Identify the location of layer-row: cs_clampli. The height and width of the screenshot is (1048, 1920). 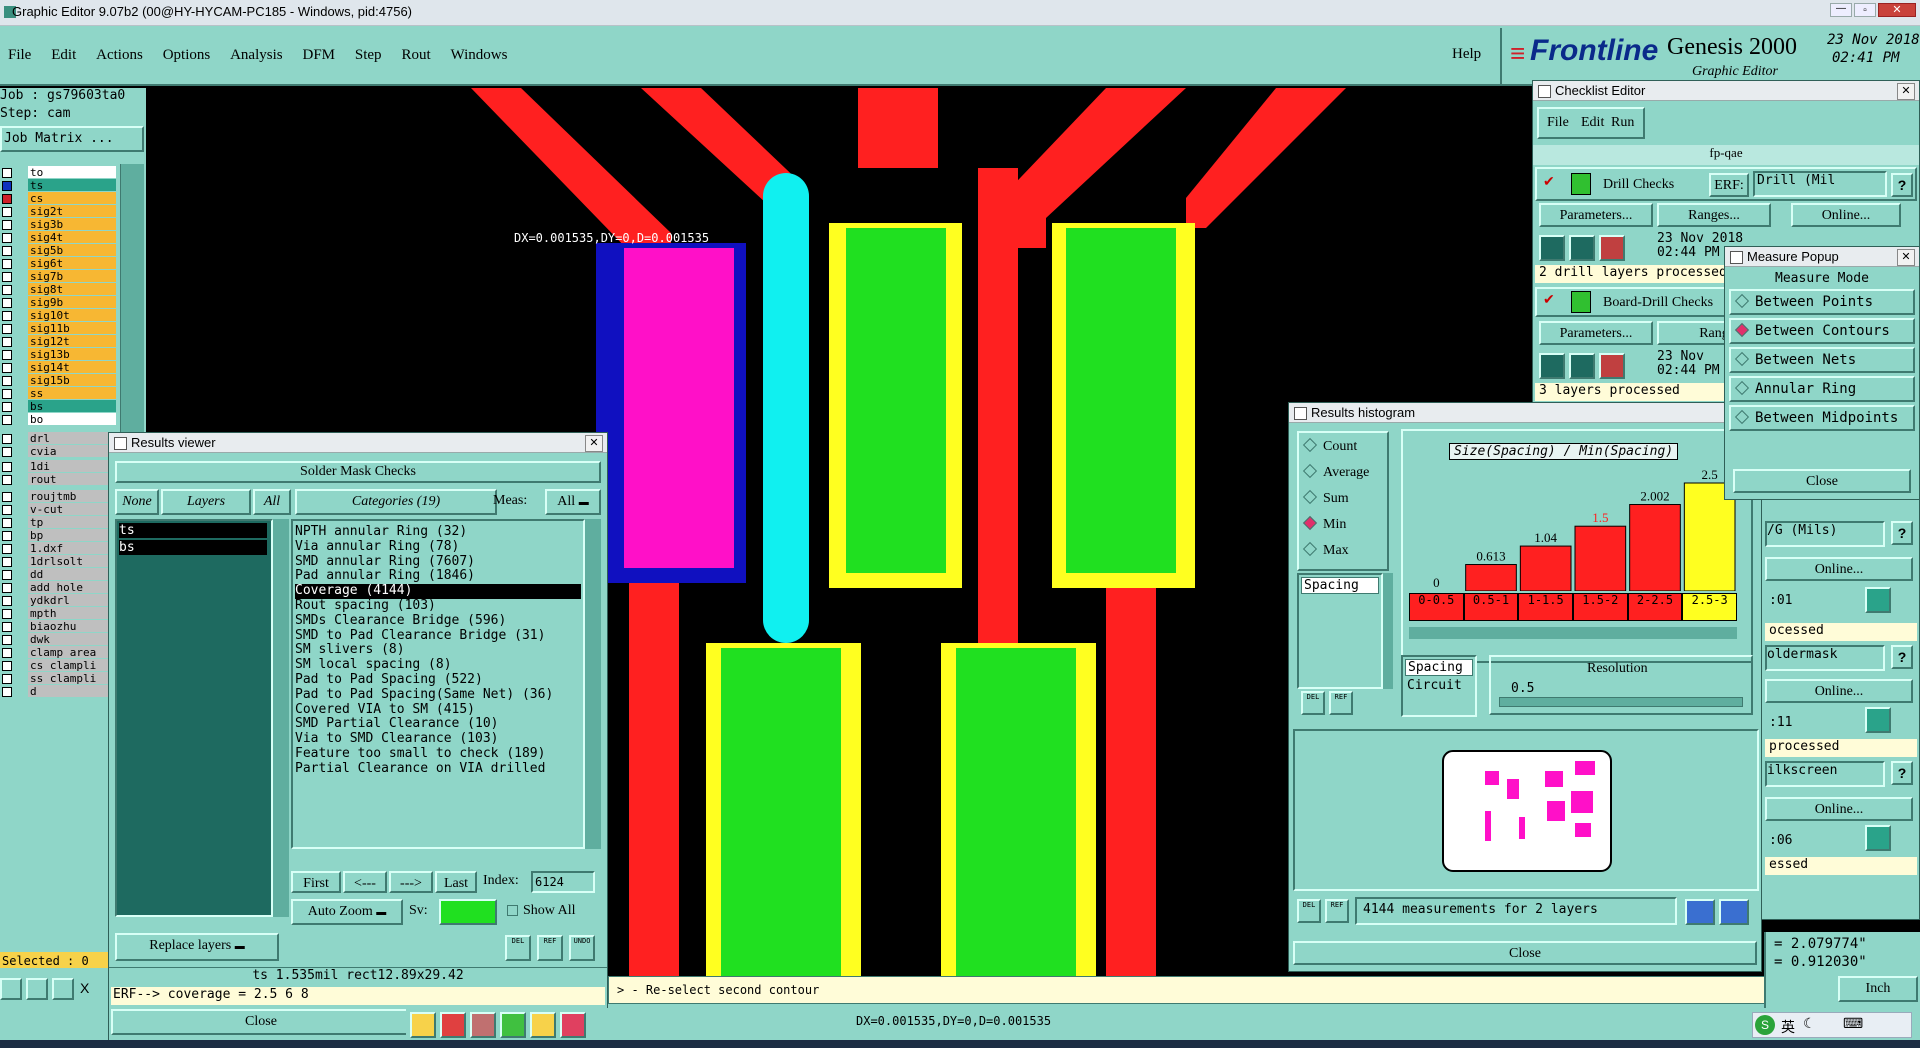
(59, 665).